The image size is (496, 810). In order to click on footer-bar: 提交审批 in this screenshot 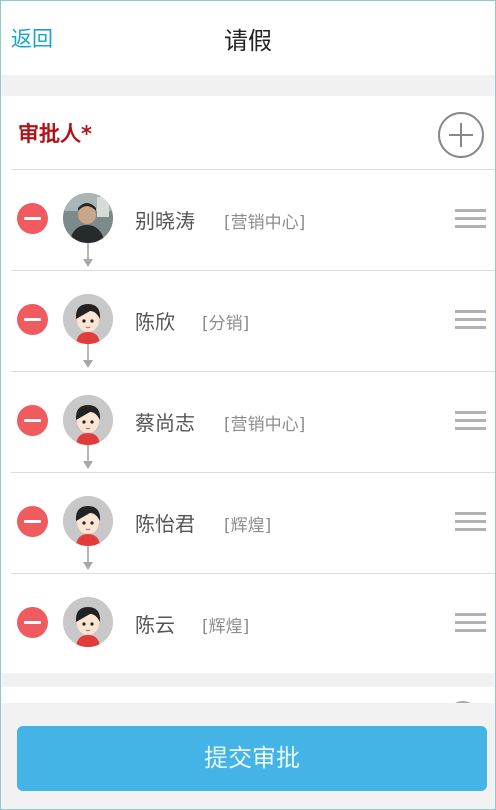, I will do `click(248, 756)`.